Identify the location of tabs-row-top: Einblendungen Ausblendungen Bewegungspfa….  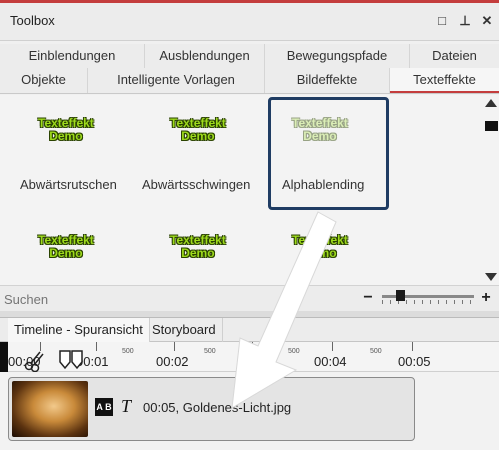
(249, 56).